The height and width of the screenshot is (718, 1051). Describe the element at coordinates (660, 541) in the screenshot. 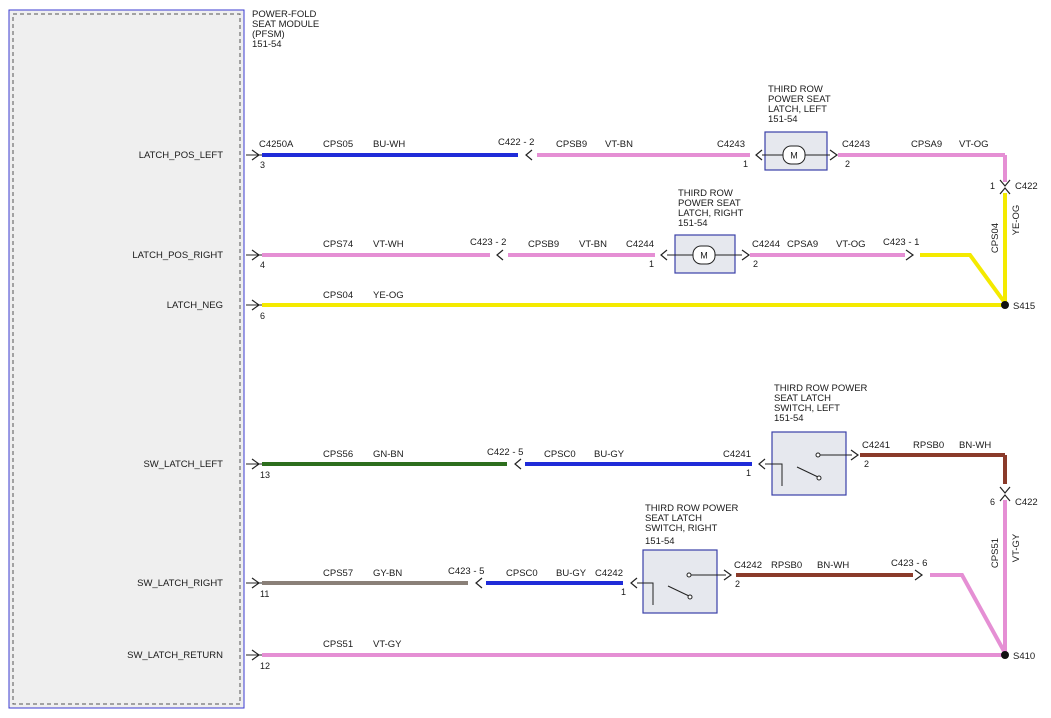

I see `switch-right-title-line4: 151-54` at that location.